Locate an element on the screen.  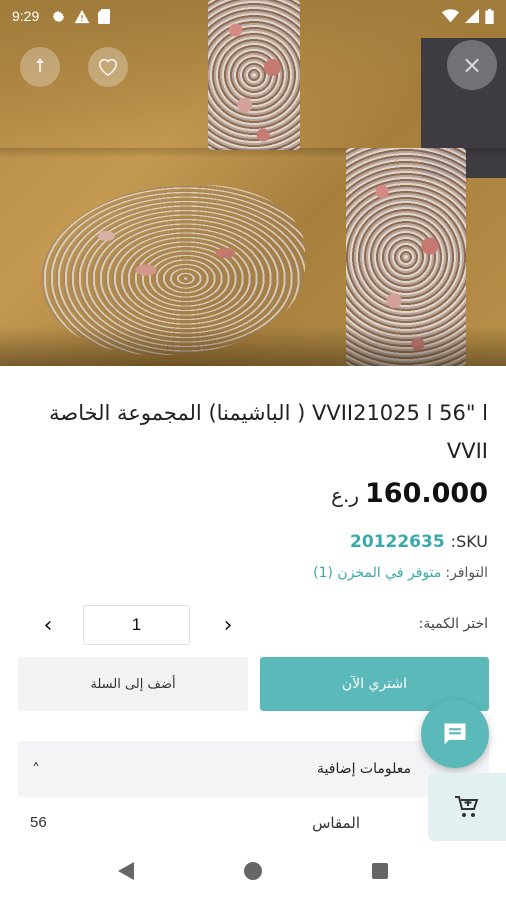
product-availability: التوافر: متوفر في المخزن (1) is located at coordinates (400, 573).